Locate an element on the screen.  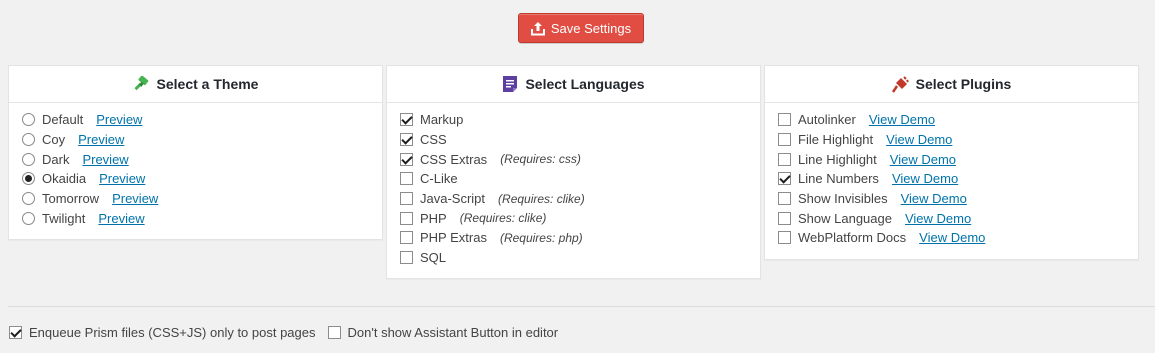
plugins-panel-title: Select Plugins is located at coordinates (963, 84).